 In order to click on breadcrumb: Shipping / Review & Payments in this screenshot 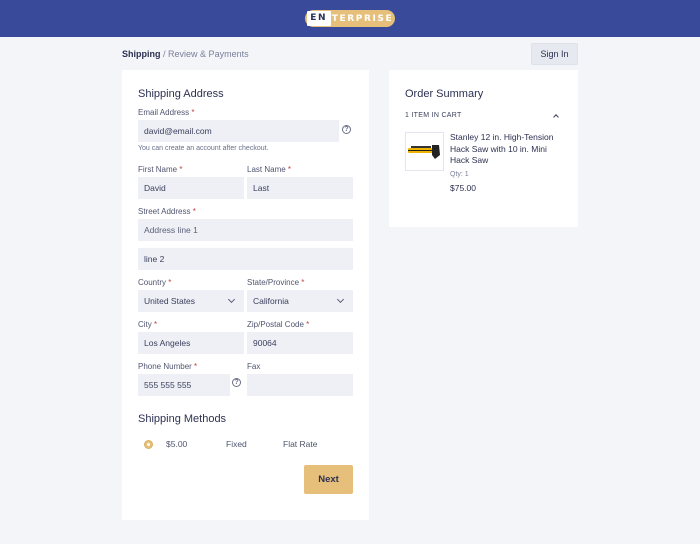, I will do `click(185, 54)`.